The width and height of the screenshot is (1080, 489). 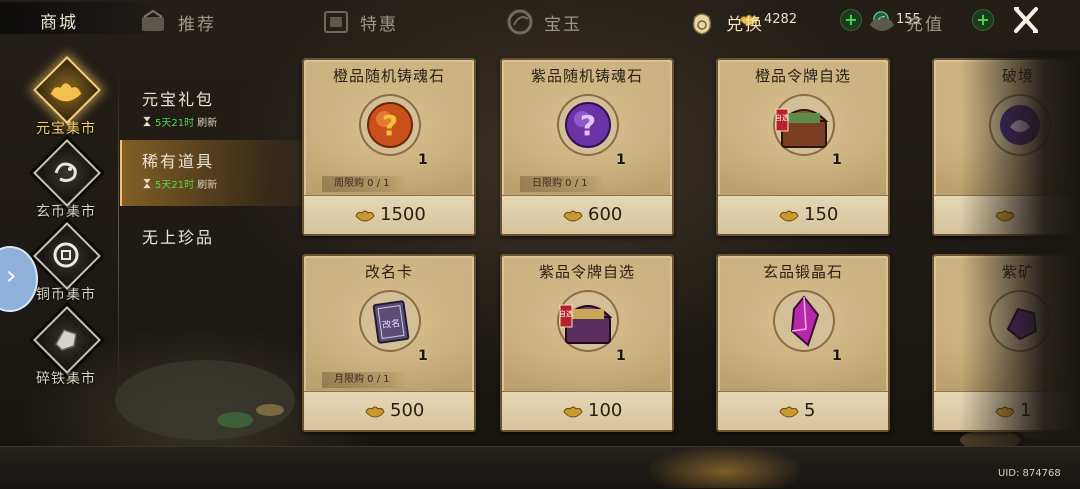 I want to click on tab-label: 宝玉, so click(x=563, y=24).